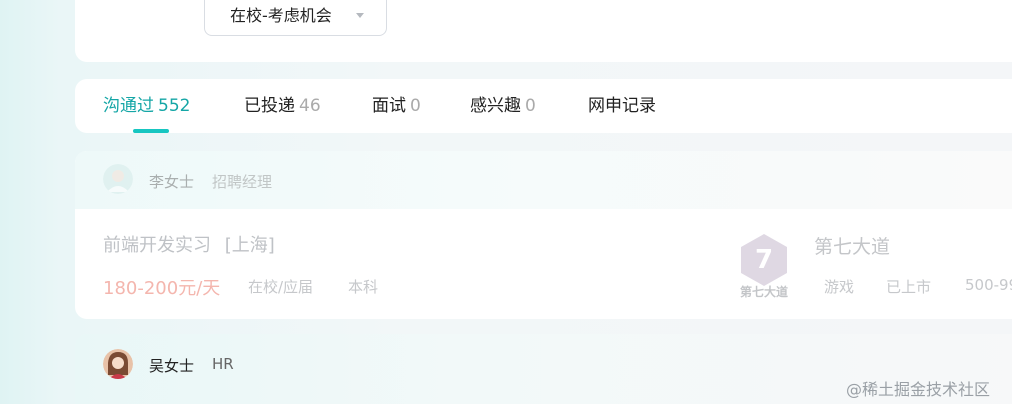 Image resolution: width=1012 pixels, height=404 pixels. I want to click on recruiter-name: 李女士, so click(172, 182).